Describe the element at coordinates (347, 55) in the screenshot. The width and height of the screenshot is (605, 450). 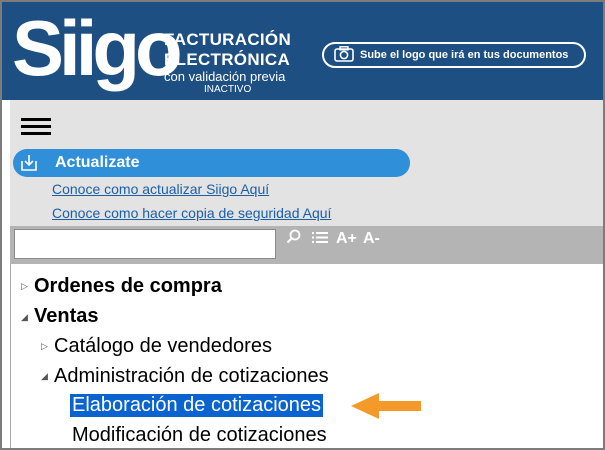
I see `camera-icon` at that location.